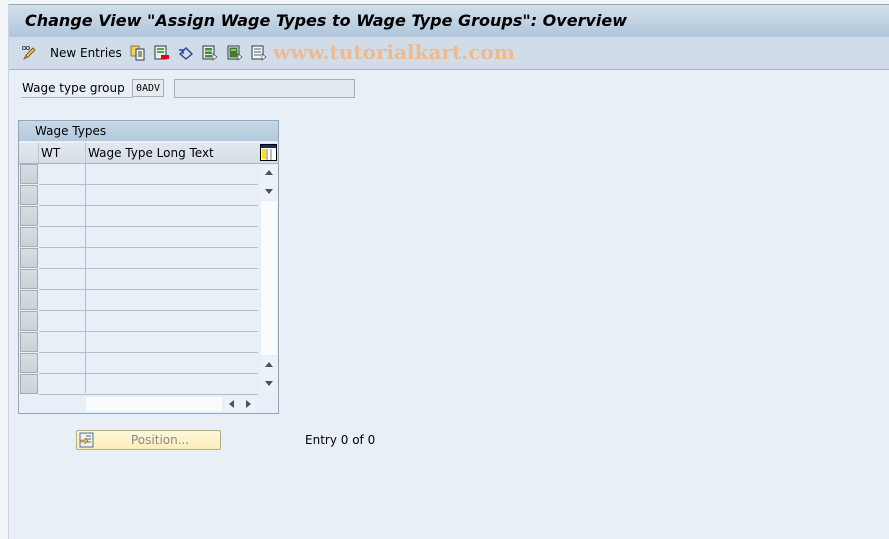  I want to click on scroll-page-down-button, so click(269, 383).